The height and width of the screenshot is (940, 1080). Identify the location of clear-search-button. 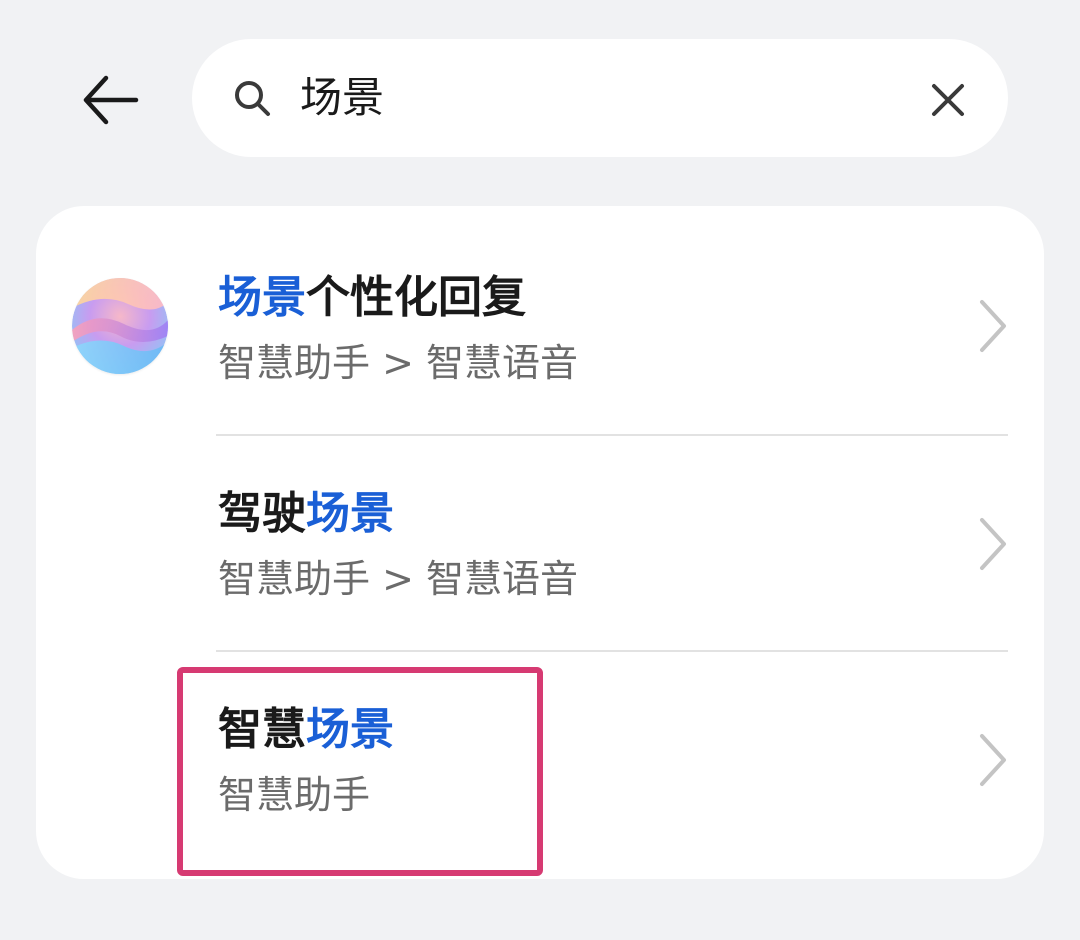
(948, 100).